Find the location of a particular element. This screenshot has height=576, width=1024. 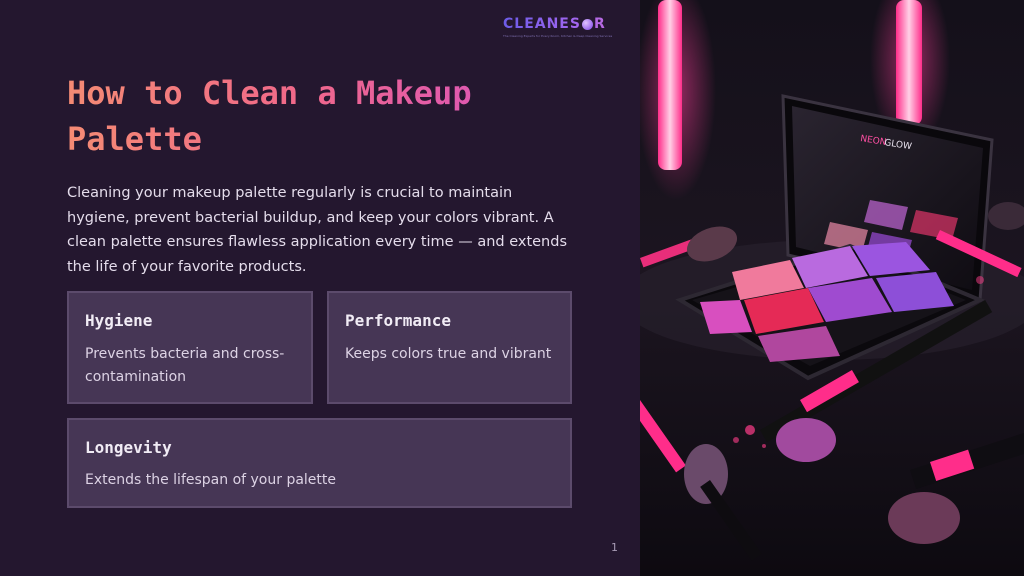

card-title: Hygiene is located at coordinates (119, 320).